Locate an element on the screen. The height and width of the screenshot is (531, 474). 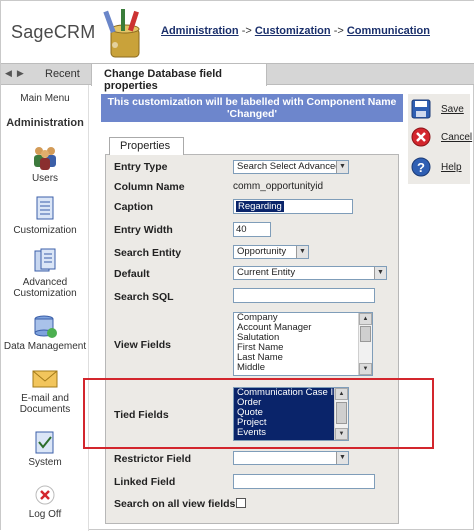
entry-width-value: 40 is located at coordinates (241, 229).